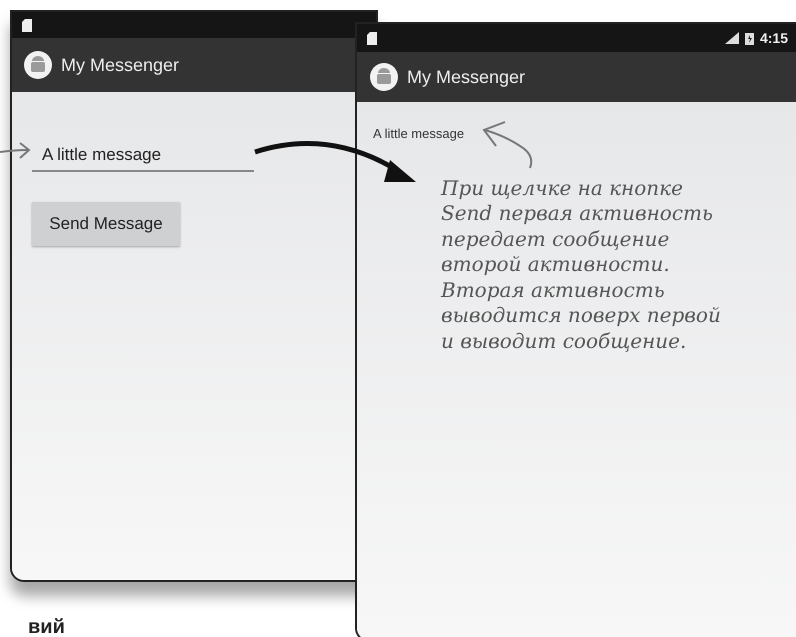  Describe the element at coordinates (581, 265) in the screenshot. I see `annotation-text: При щелчке на кнопке Send первая активность передает сообщение второй активности. Вторая активность выводится поверх первой и выводит сообщение.` at that location.